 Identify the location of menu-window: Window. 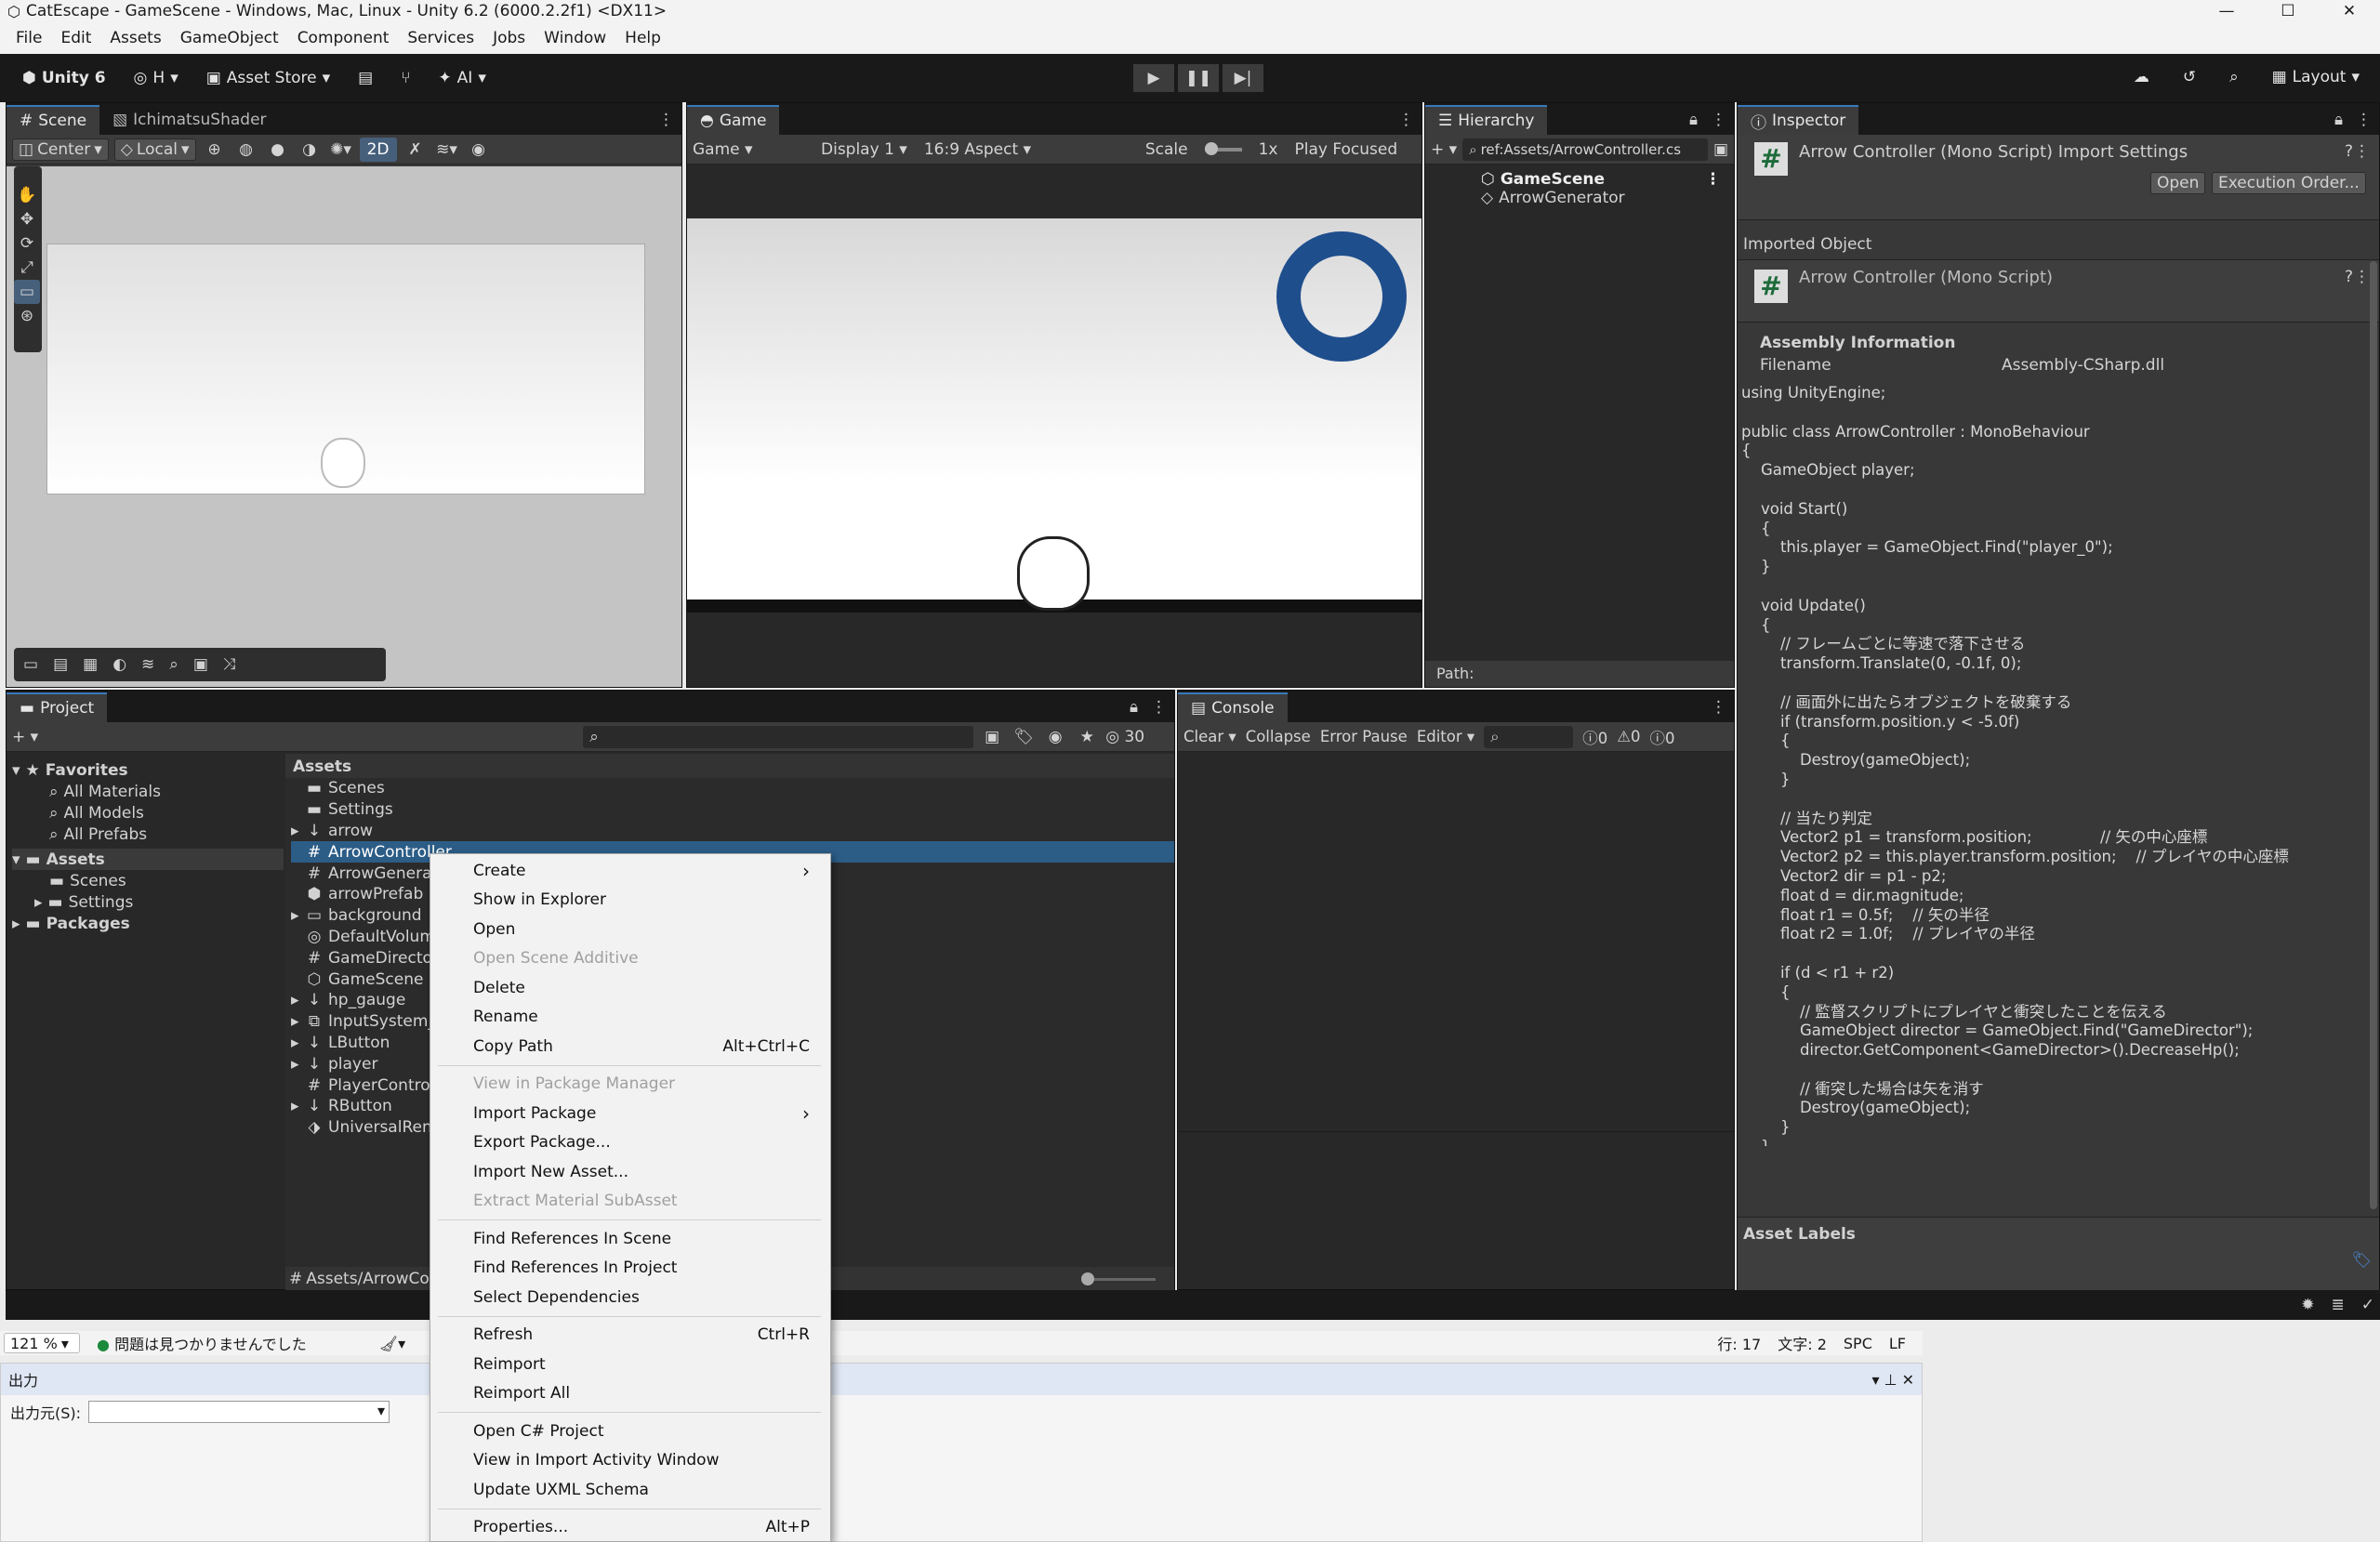
(575, 38).